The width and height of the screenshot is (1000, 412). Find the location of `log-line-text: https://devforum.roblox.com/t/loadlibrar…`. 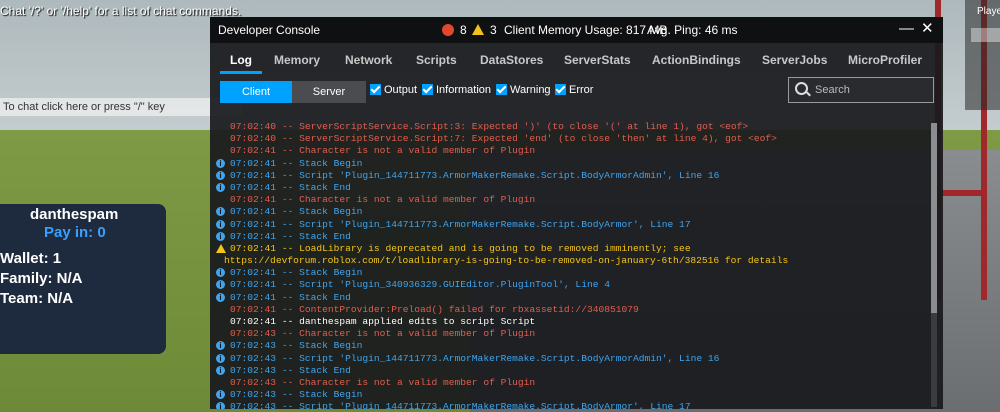

log-line-text: https://devforum.roblox.com/t/loadlibrar… is located at coordinates (506, 261).